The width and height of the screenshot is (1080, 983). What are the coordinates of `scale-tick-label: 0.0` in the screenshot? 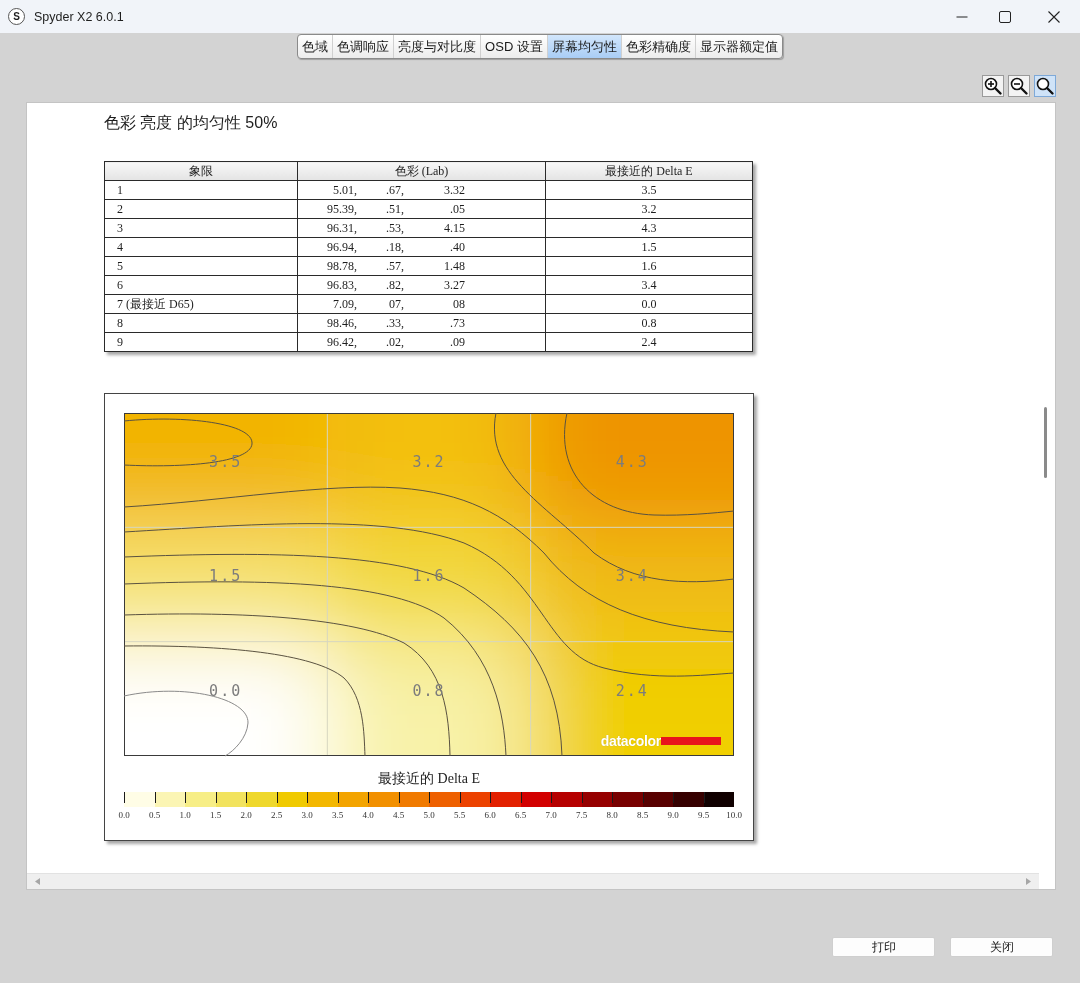 It's located at (124, 815).